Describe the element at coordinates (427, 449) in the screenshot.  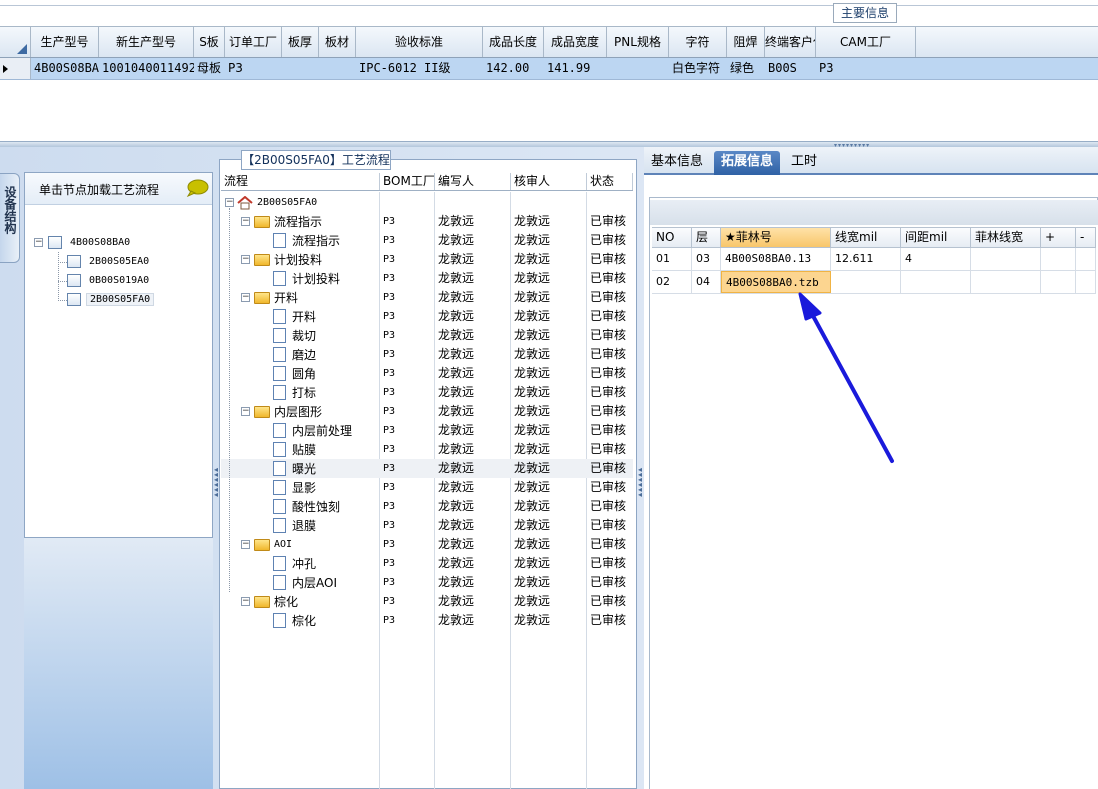
I see `flow-row: 贴膜 P3 龙敦远 龙敦远 已审核` at that location.